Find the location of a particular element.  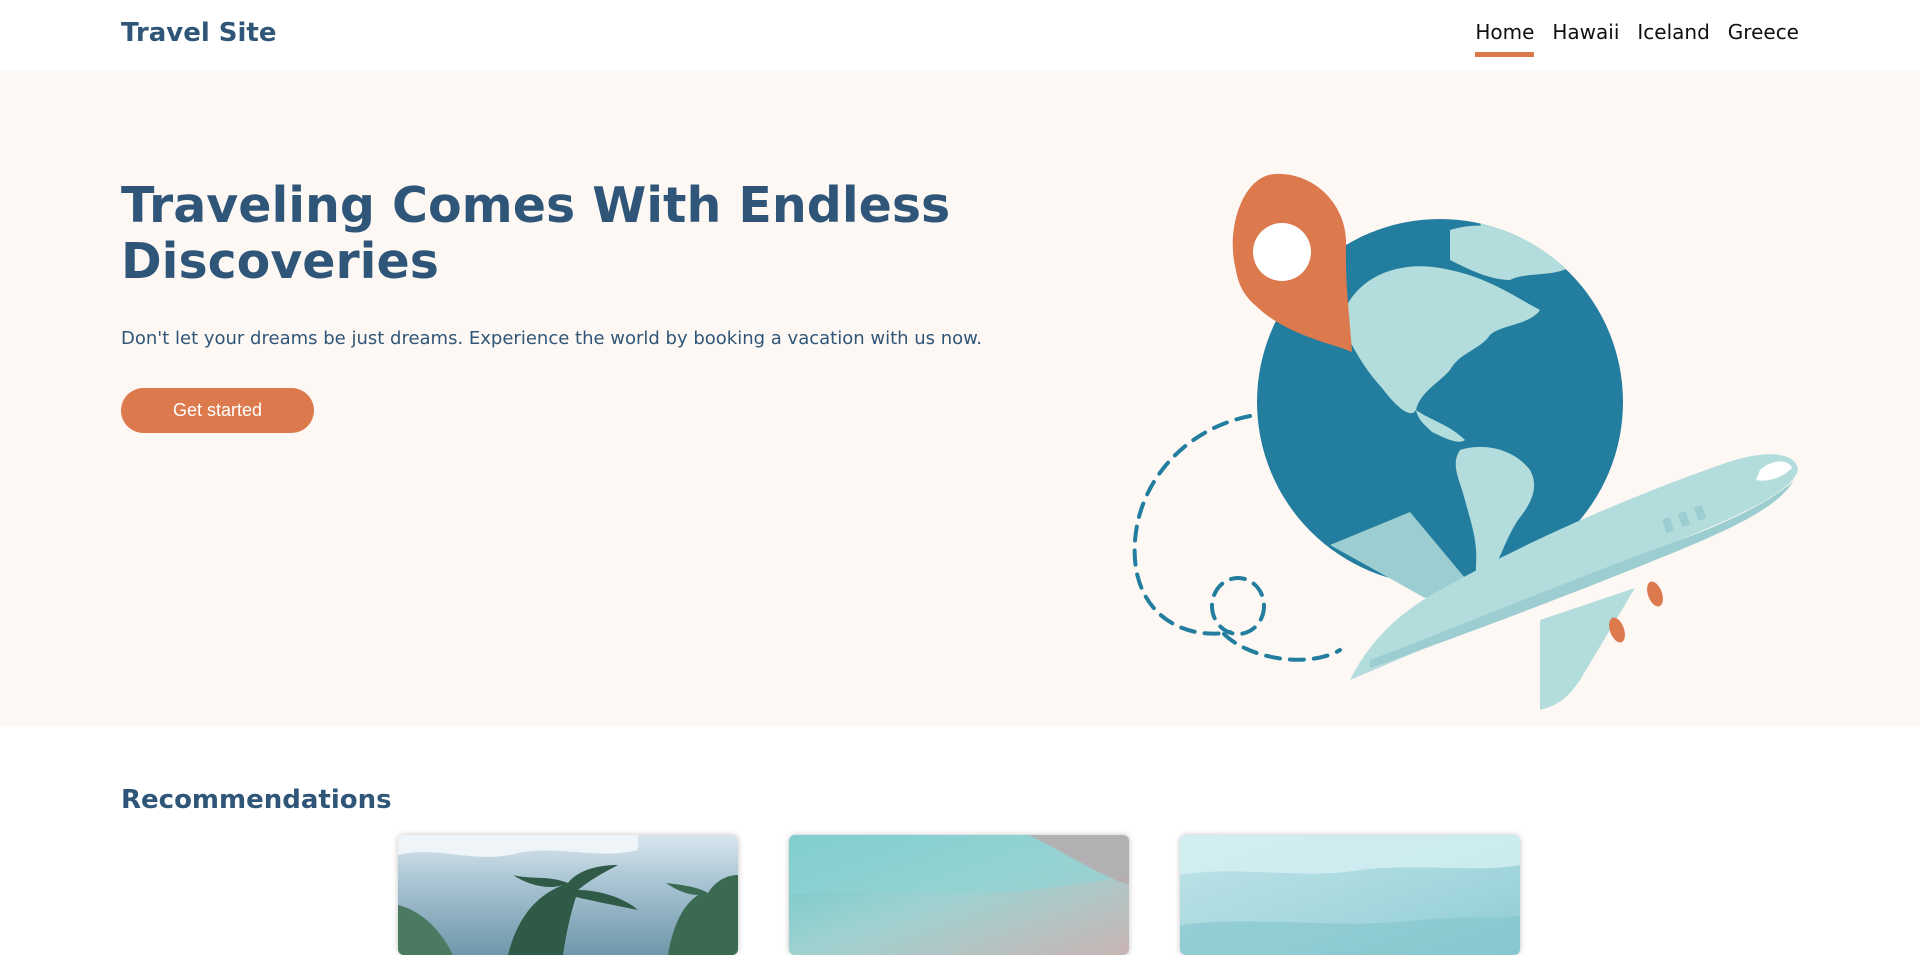

hero-title: Traveling Comes With Endless Discoveries is located at coordinates (536, 233).